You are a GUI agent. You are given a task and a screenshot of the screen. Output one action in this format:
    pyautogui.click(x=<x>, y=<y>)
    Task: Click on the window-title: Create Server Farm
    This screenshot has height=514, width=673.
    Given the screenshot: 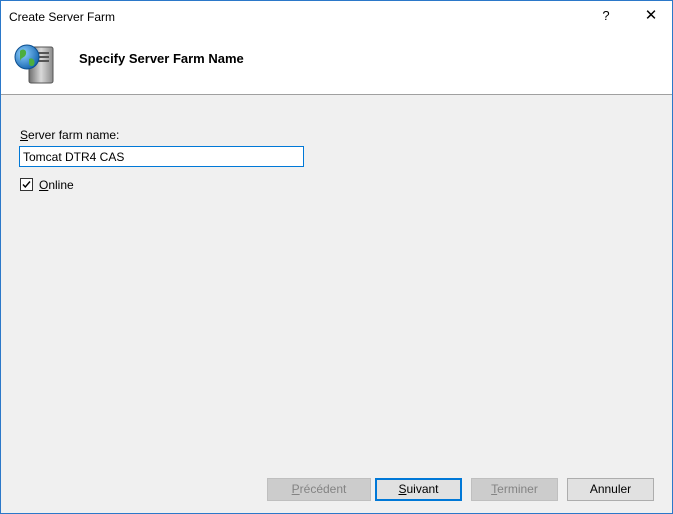 What is the action you would take?
    pyautogui.click(x=62, y=17)
    